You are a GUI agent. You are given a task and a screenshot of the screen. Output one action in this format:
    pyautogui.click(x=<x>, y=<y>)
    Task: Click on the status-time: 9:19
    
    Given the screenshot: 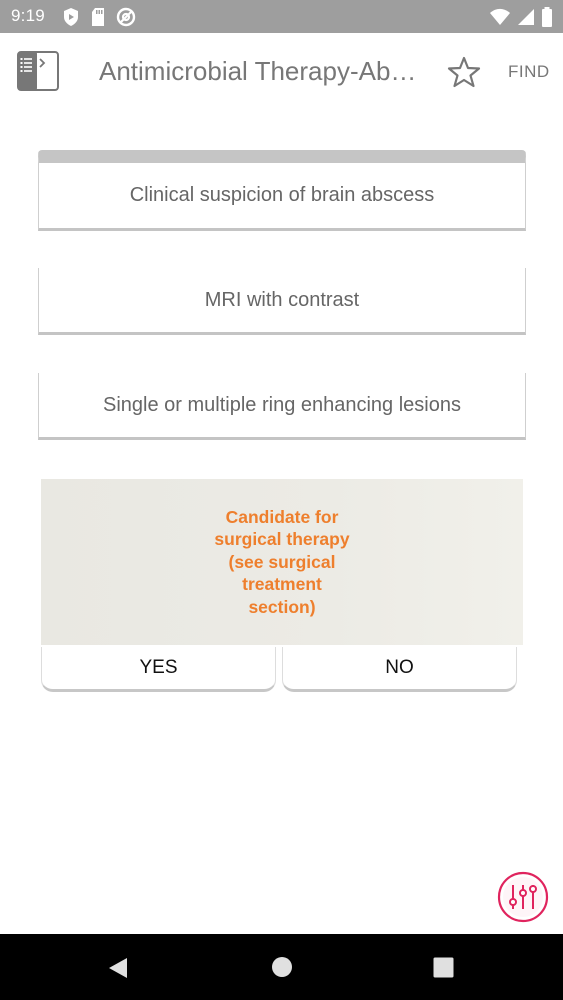 What is the action you would take?
    pyautogui.click(x=28, y=15)
    